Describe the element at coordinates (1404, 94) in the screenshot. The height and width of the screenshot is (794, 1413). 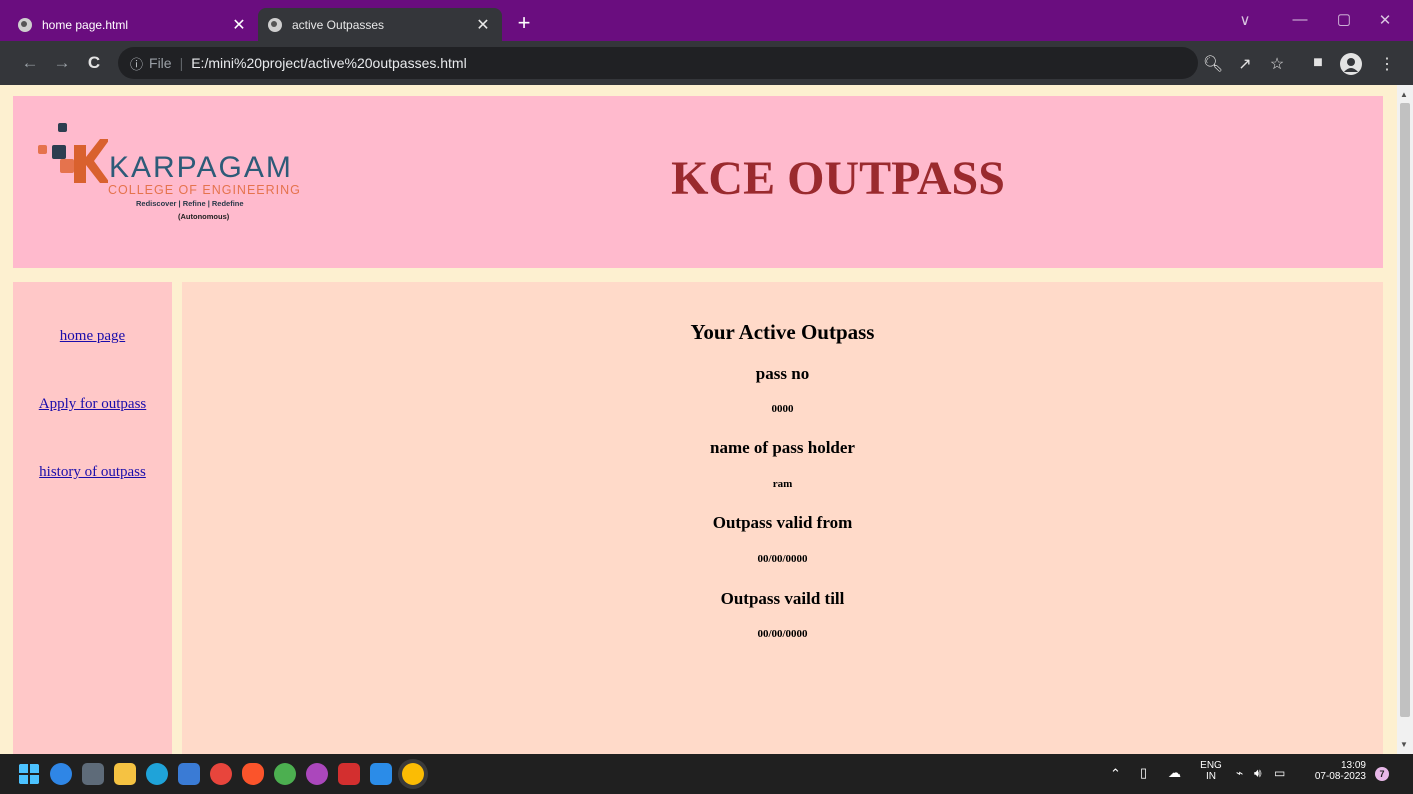
I see `scroll-up-icon: ▲` at that location.